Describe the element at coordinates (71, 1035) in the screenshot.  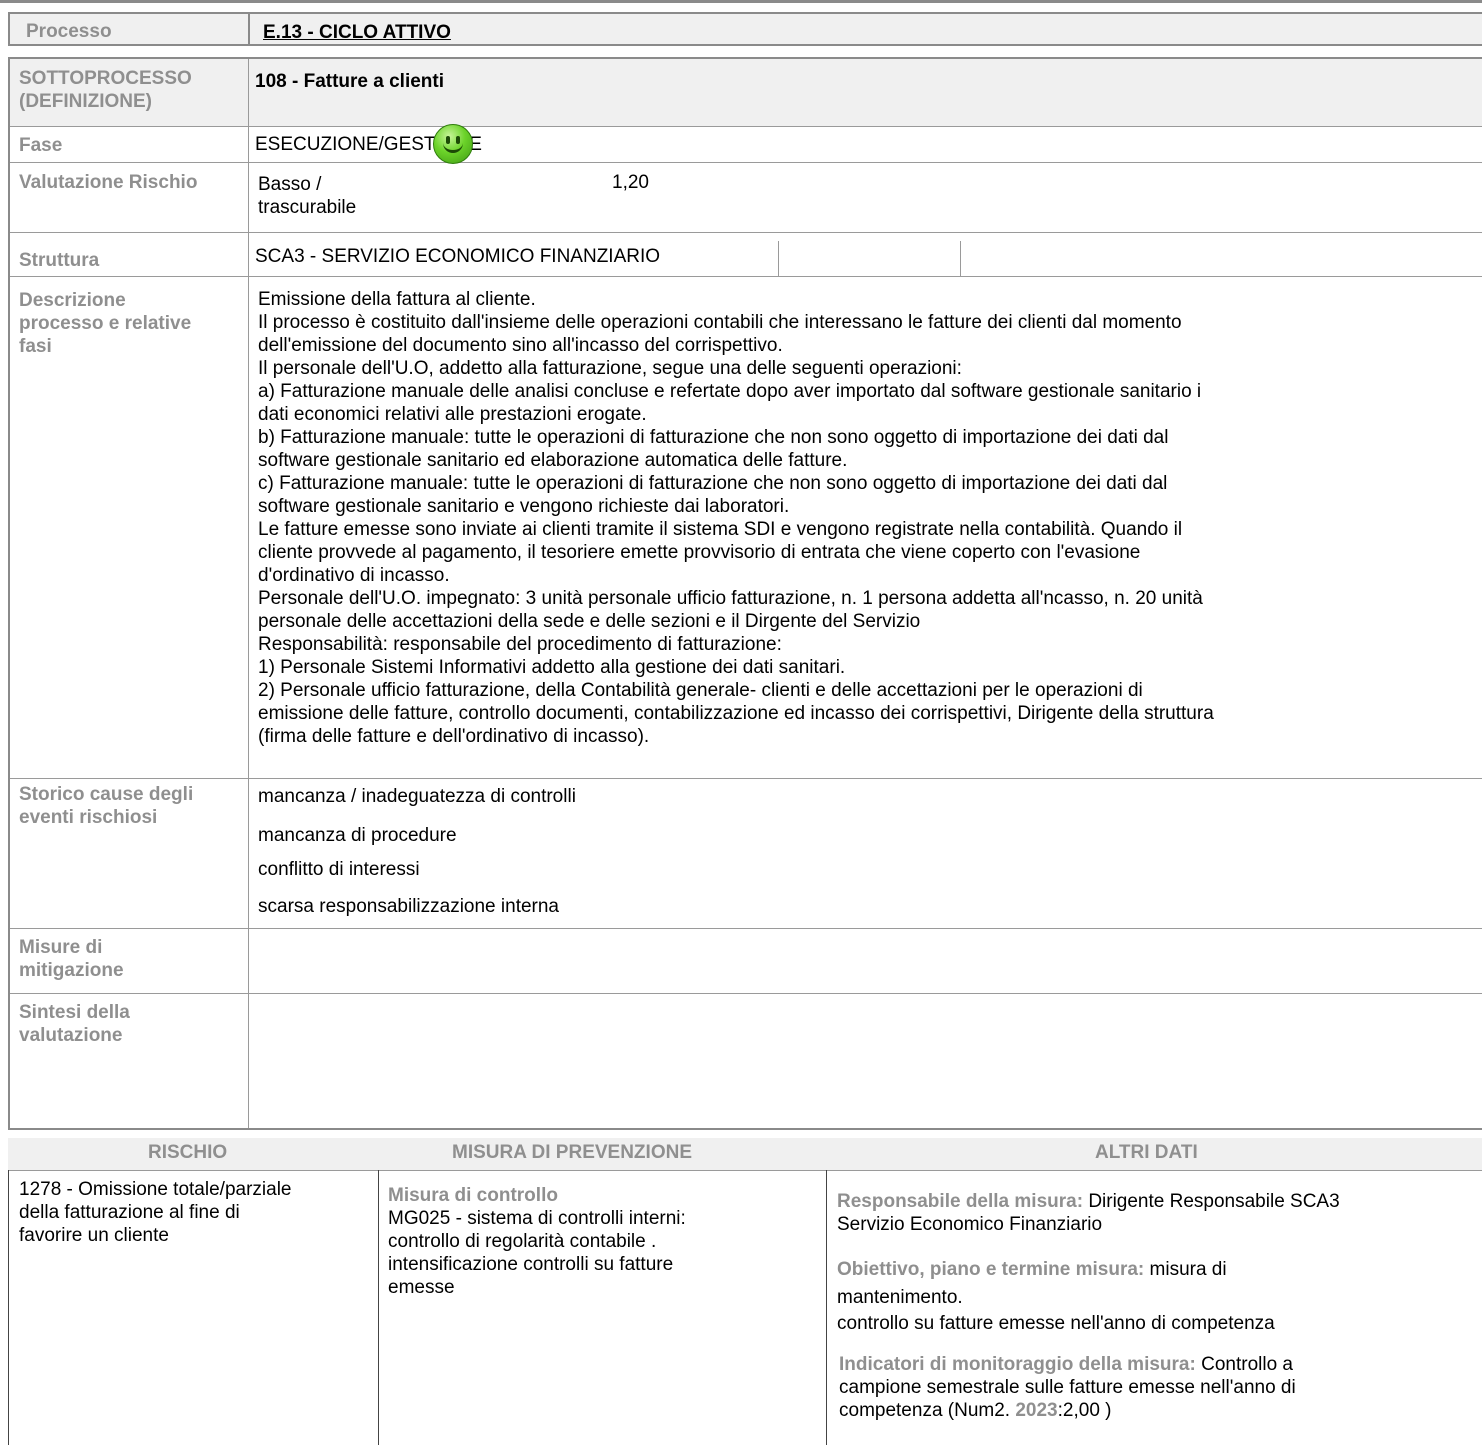
I see `label-line: valutazione` at that location.